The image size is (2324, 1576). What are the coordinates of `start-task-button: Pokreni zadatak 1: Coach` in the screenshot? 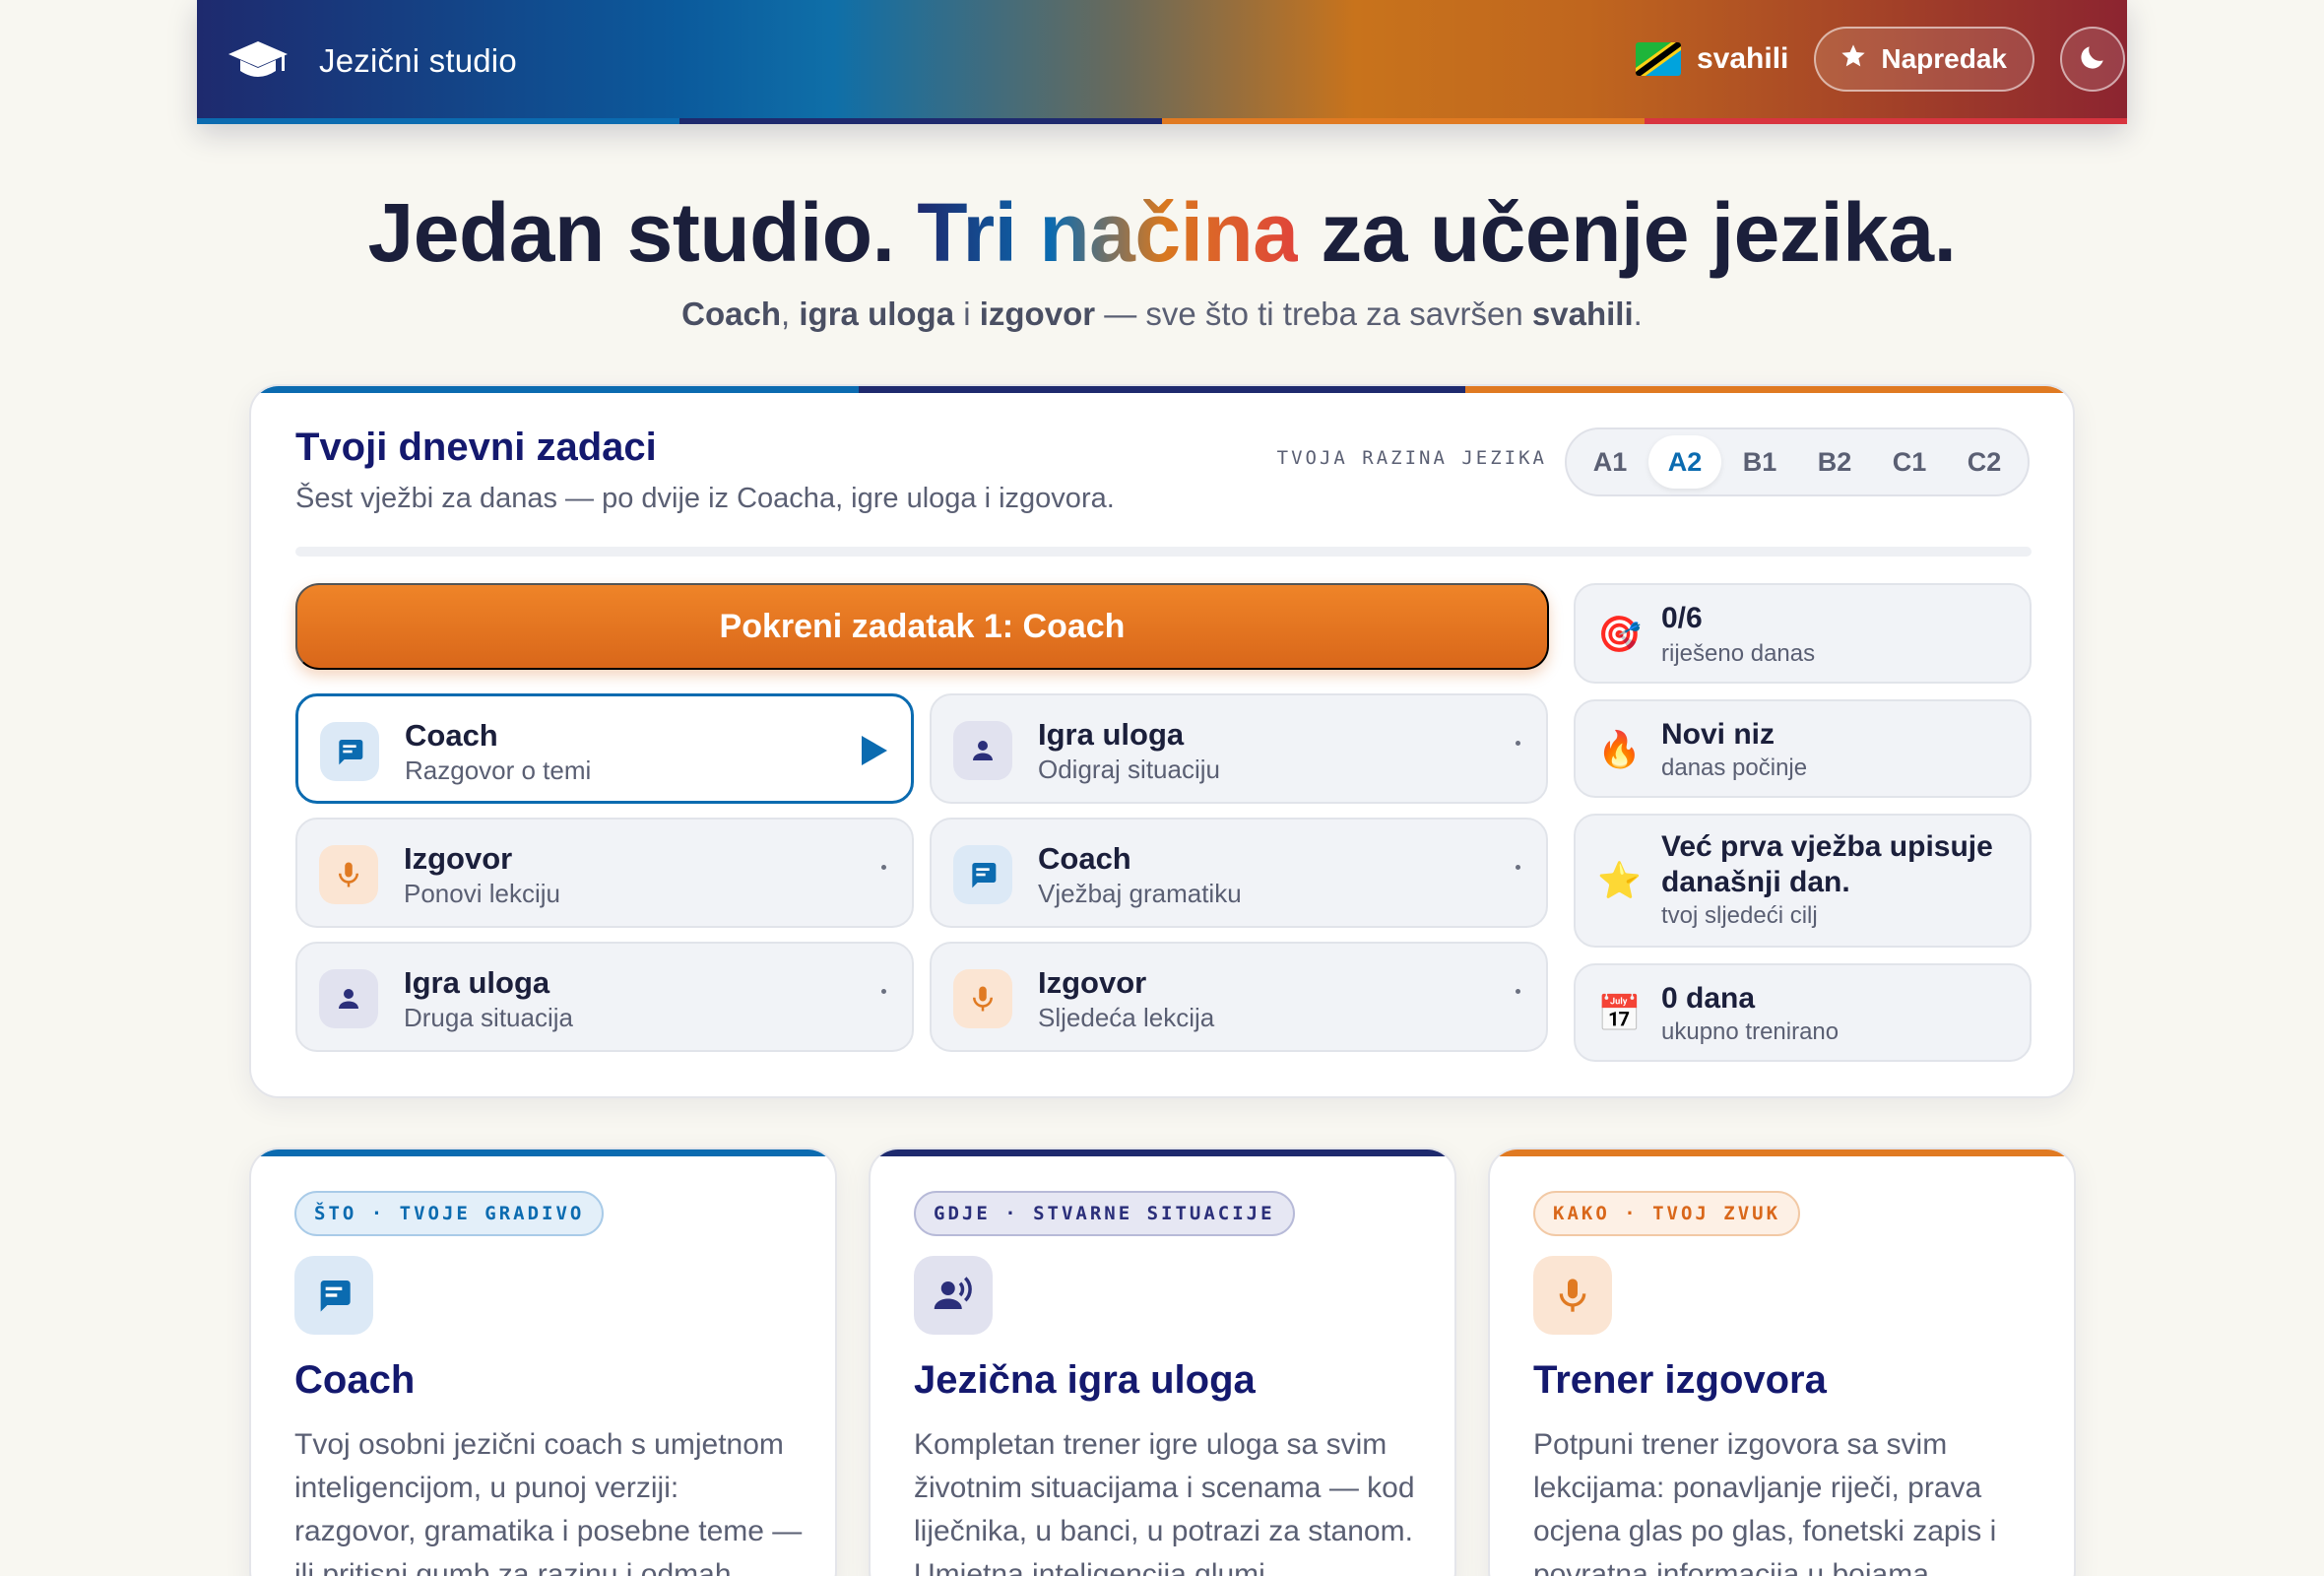 It's located at (922, 626).